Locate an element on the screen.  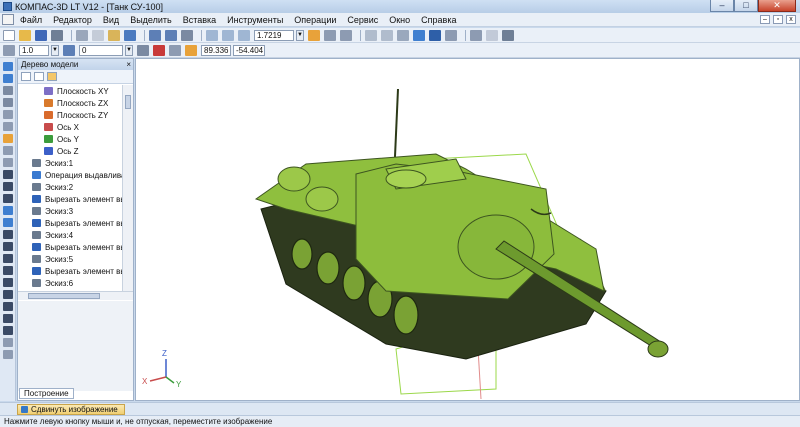
maximize-button: □ is located at coordinates (746, 6).